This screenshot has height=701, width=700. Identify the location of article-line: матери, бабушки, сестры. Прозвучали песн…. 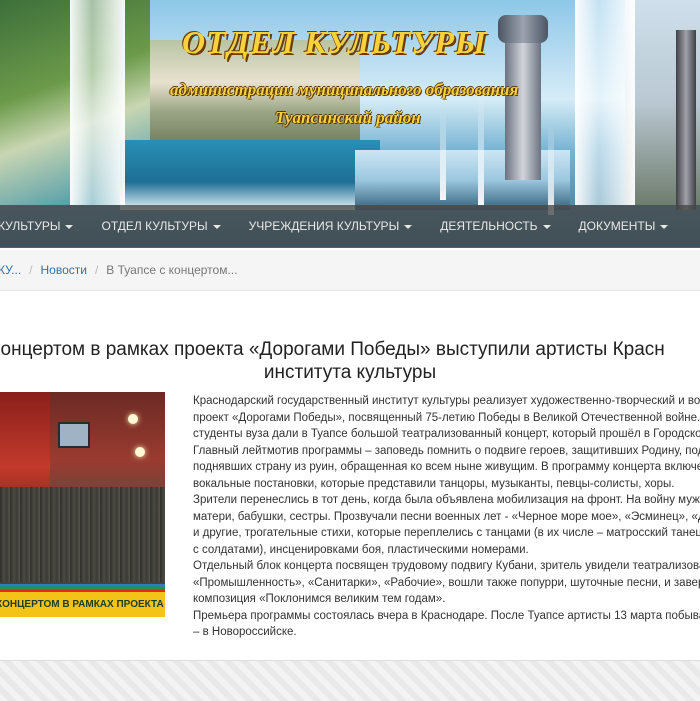
(446, 516).